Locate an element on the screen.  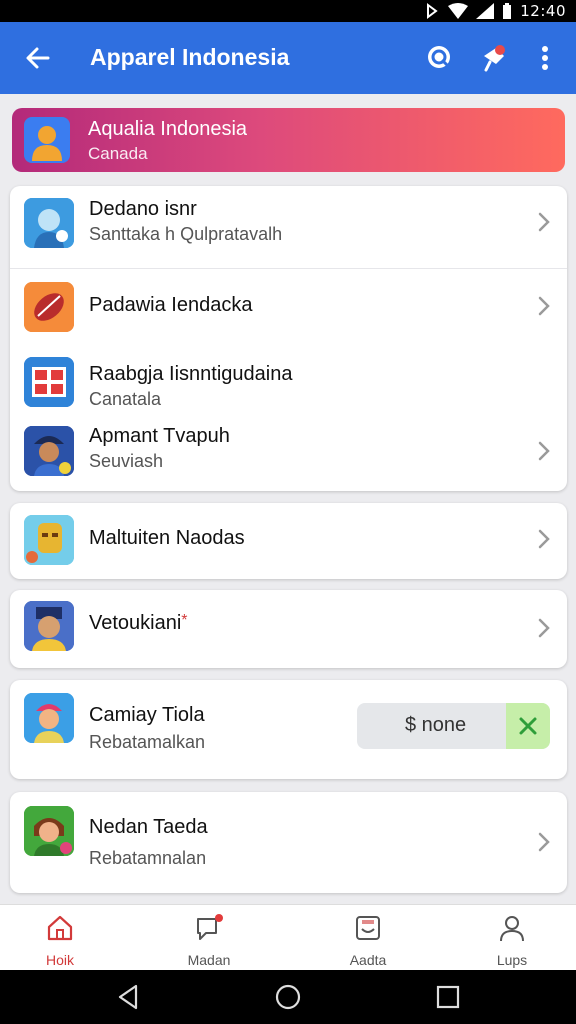
list-item: Padawia Iendacka is located at coordinates (288, 309).